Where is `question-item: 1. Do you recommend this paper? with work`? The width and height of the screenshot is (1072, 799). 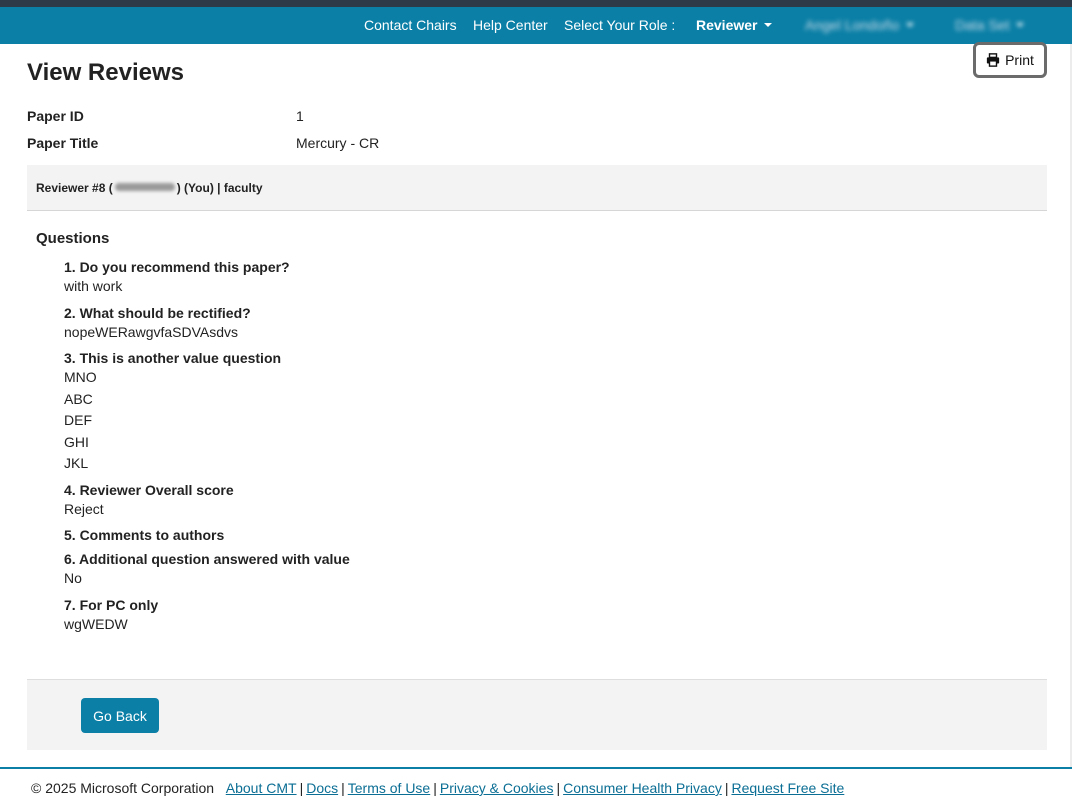 question-item: 1. Do you recommend this paper? with work is located at coordinates (514, 278).